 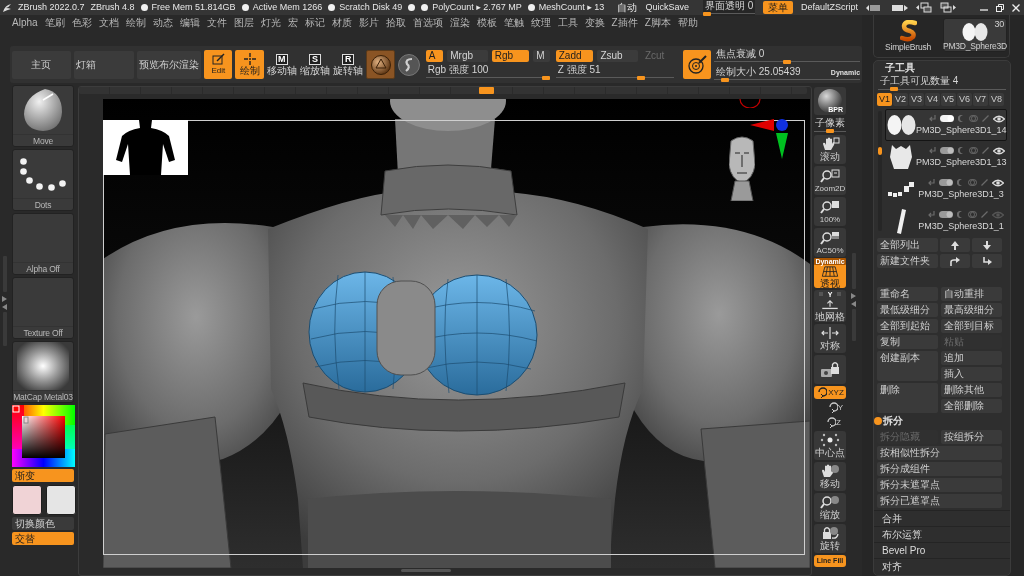 I want to click on channel-toggle: Rgb, so click(x=510, y=55).